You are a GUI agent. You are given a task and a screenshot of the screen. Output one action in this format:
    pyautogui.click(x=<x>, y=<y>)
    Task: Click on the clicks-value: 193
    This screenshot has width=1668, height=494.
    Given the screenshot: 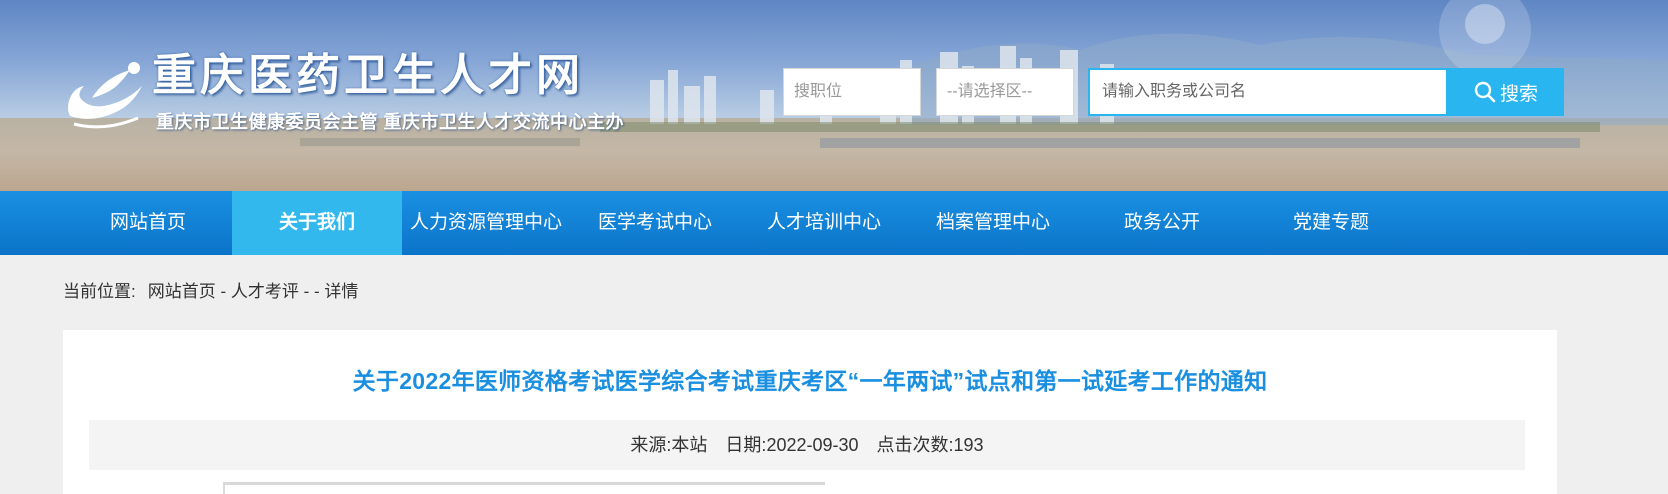 What is the action you would take?
    pyautogui.click(x=968, y=445)
    